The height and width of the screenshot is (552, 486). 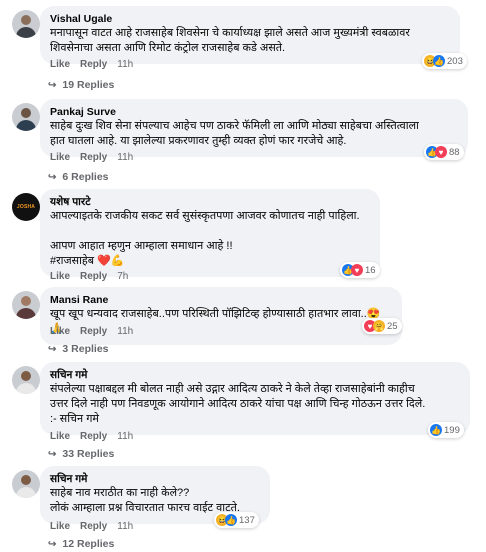 I want to click on view-replies-link: ↪ 3 Replies, so click(x=78, y=349).